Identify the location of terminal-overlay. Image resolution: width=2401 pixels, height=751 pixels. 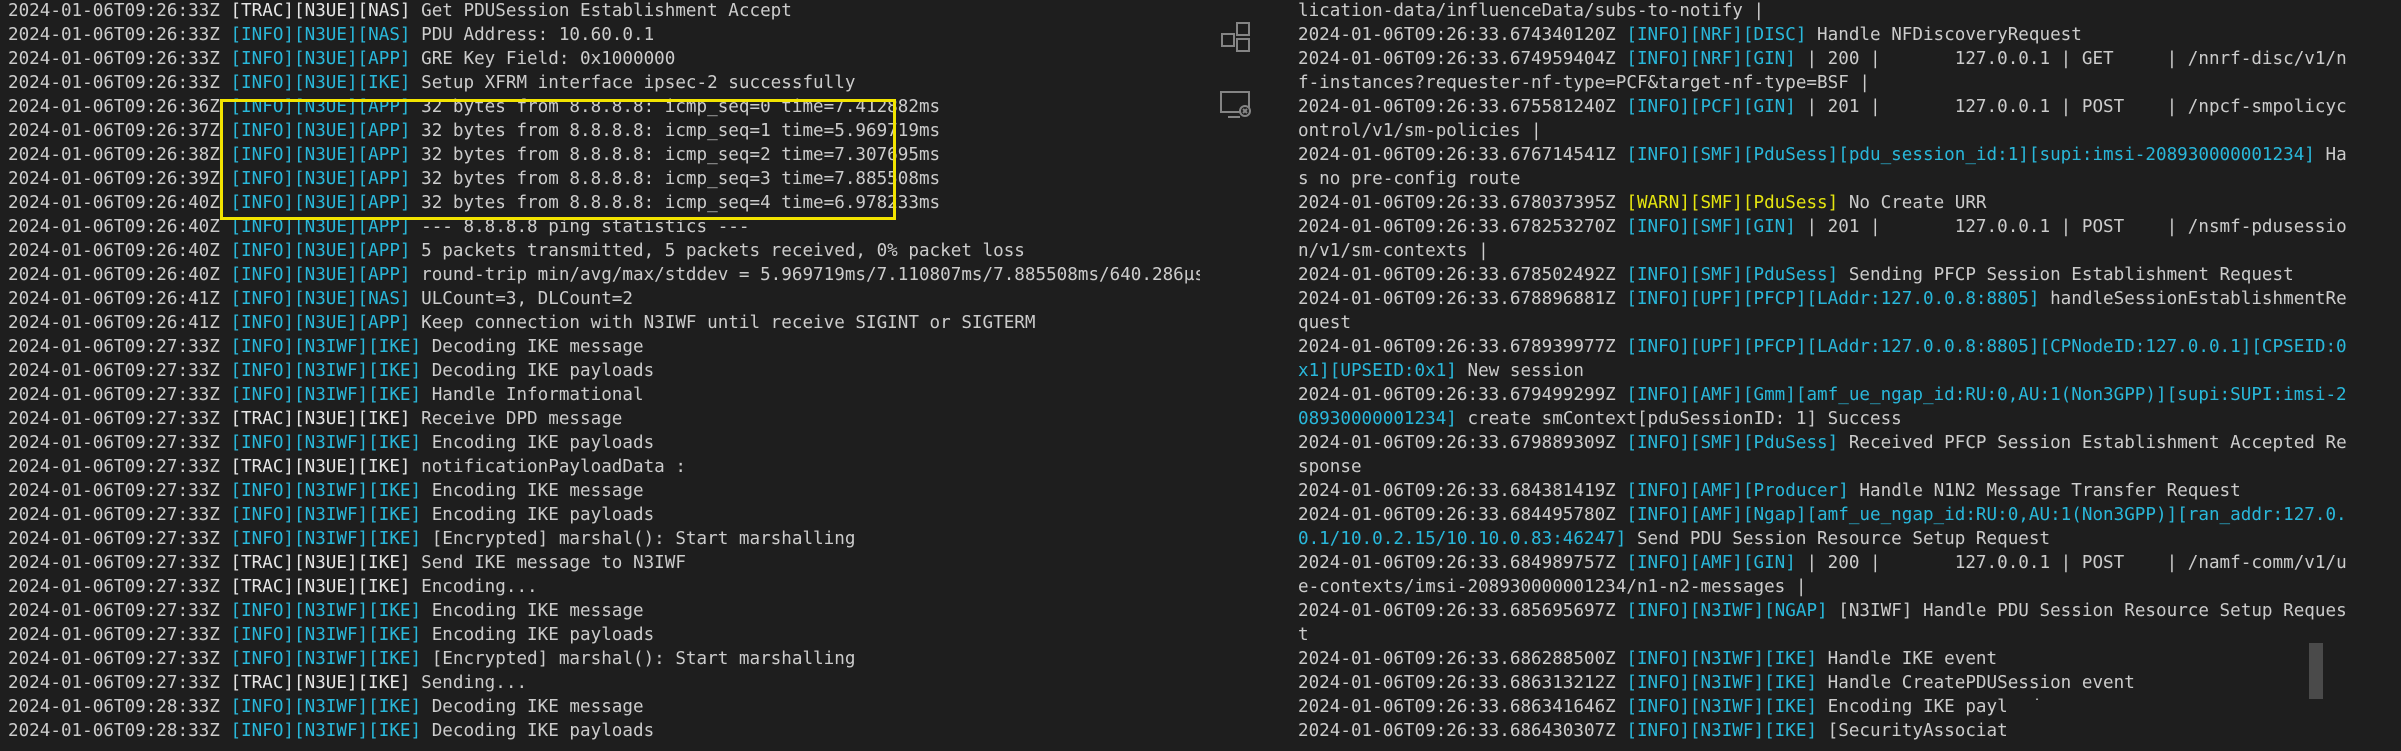
(2204, 725).